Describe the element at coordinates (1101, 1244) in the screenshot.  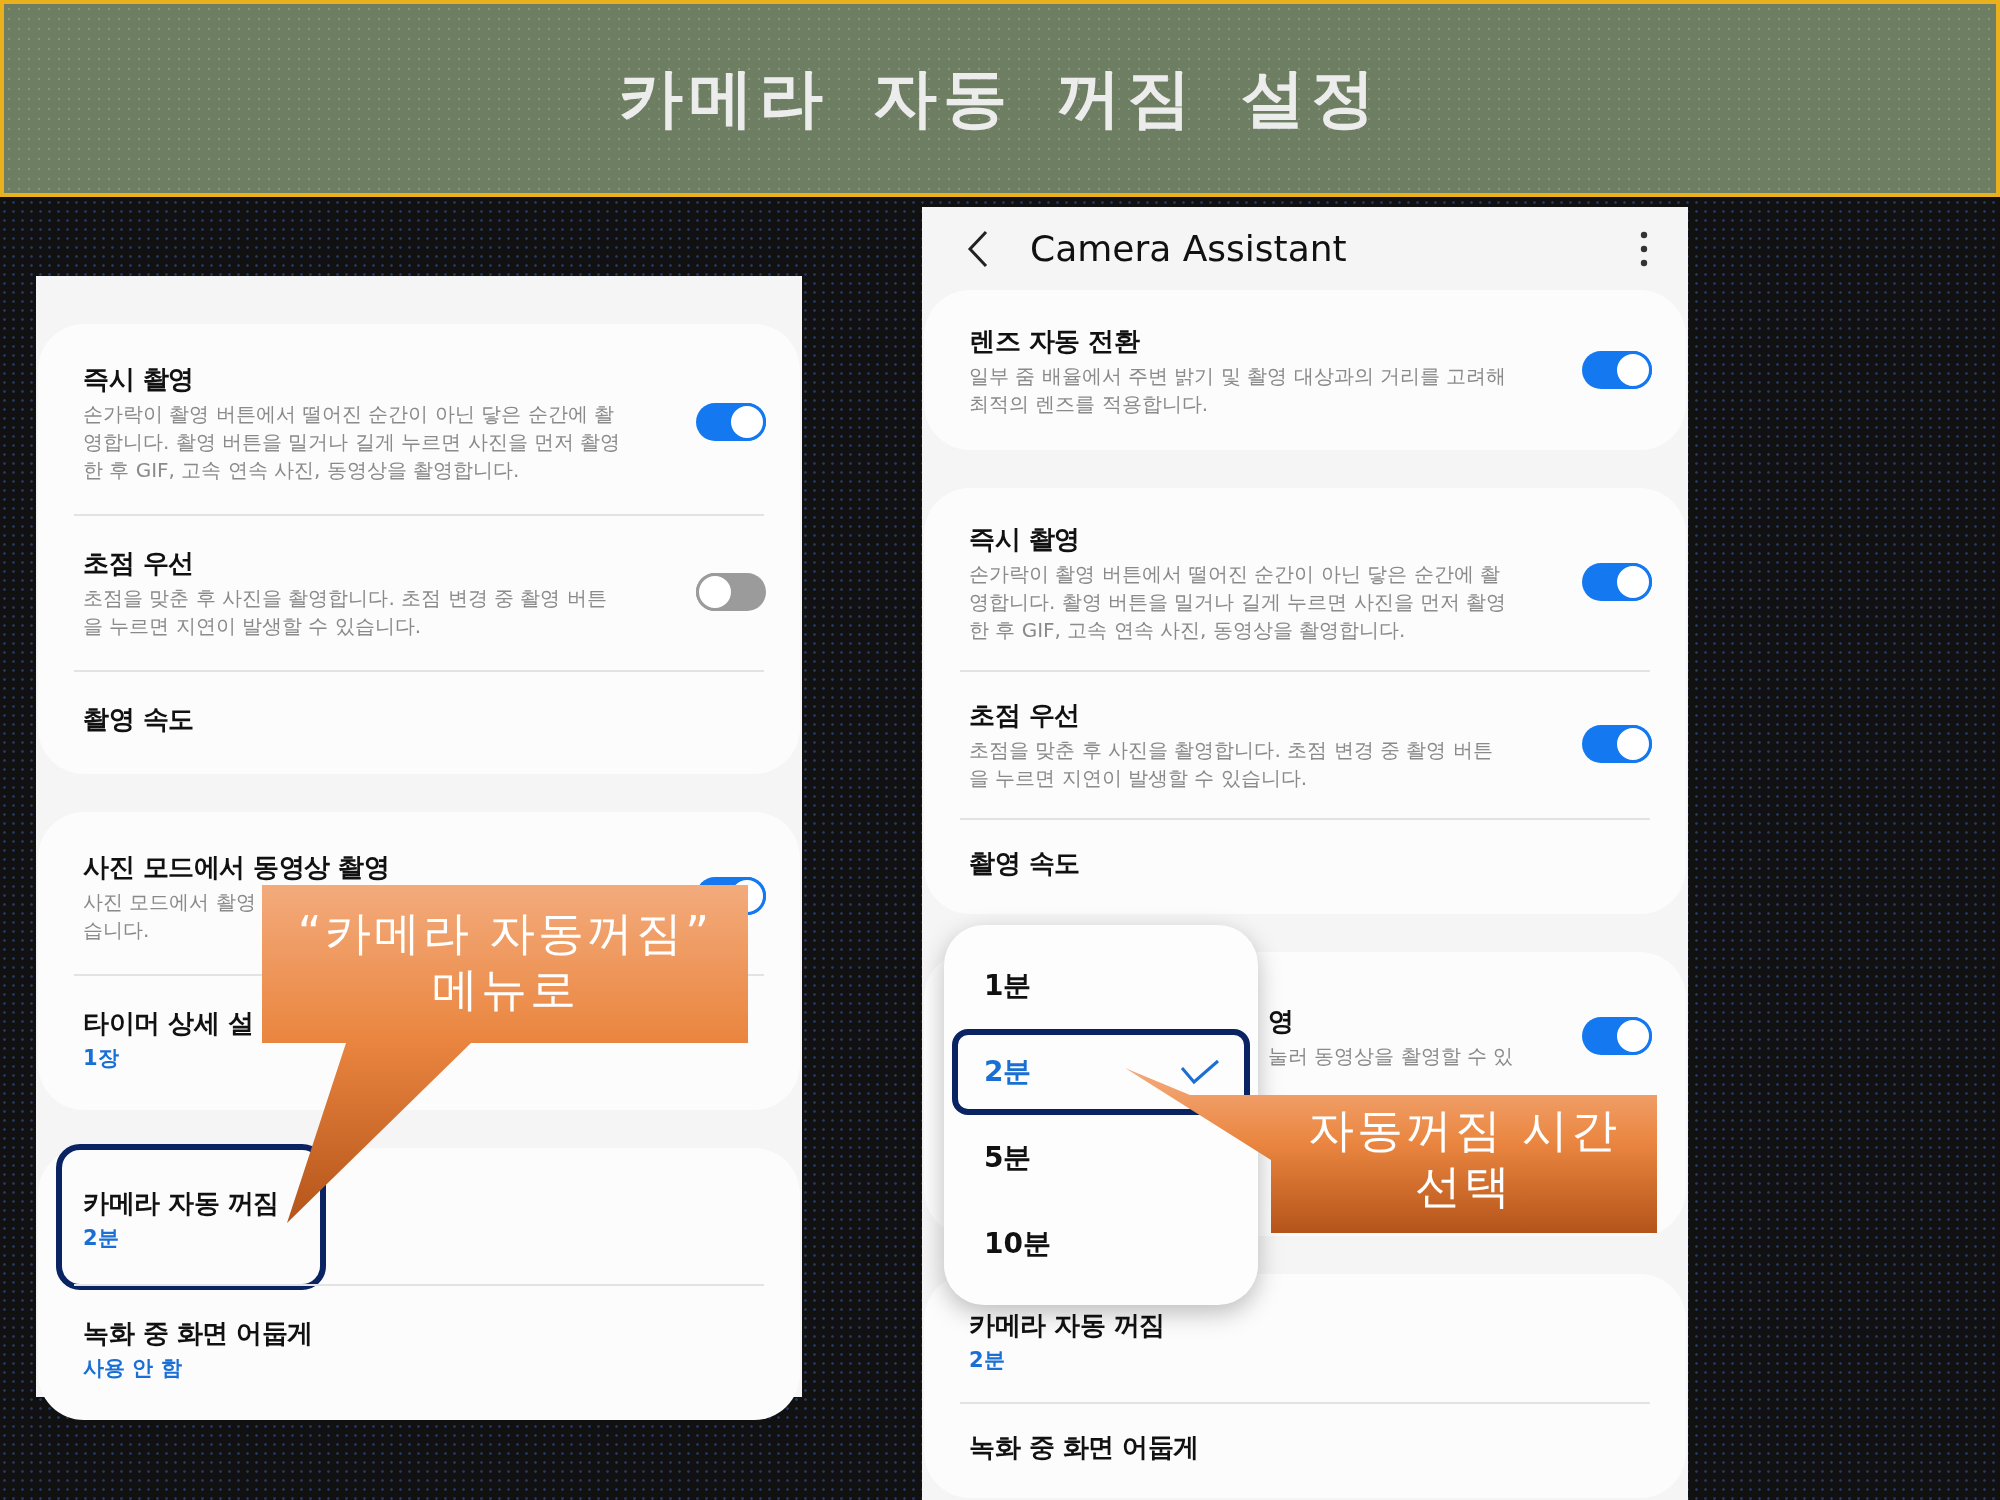
I see `menu-option: 10분` at that location.